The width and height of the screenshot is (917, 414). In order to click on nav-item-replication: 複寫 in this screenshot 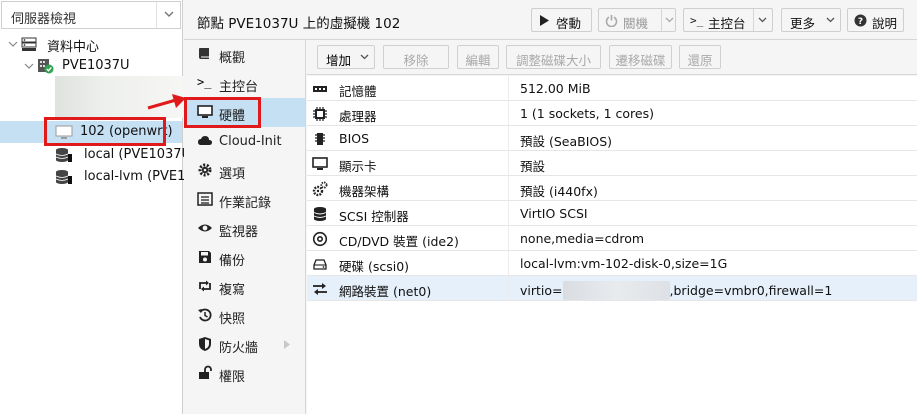, I will do `click(244, 286)`.